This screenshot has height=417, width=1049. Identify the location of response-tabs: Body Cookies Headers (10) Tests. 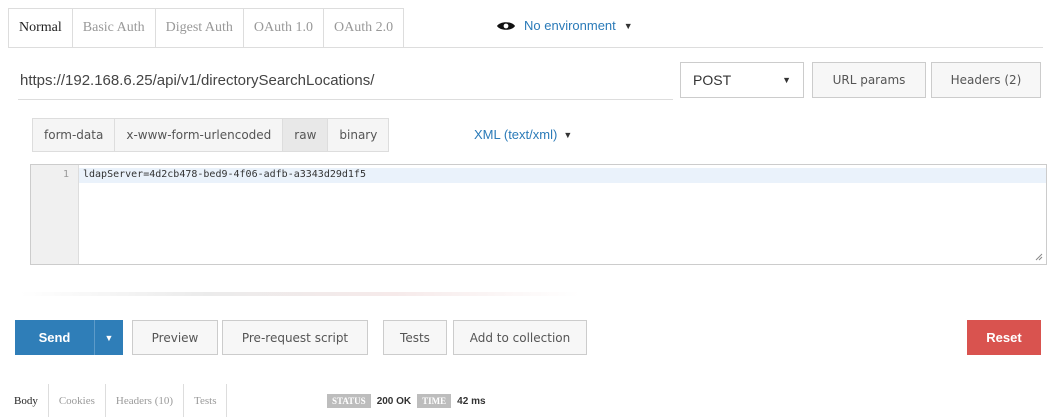
(118, 400).